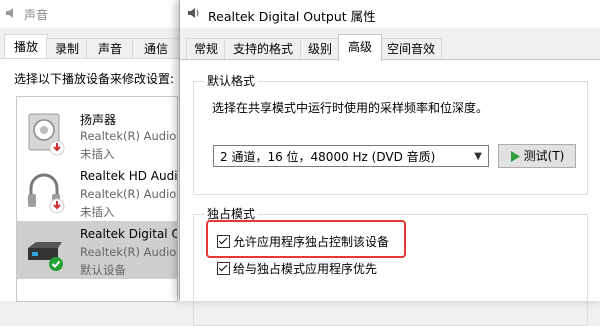  I want to click on give-priority-checkbox: 给与独占模式应用程序优先, so click(297, 269).